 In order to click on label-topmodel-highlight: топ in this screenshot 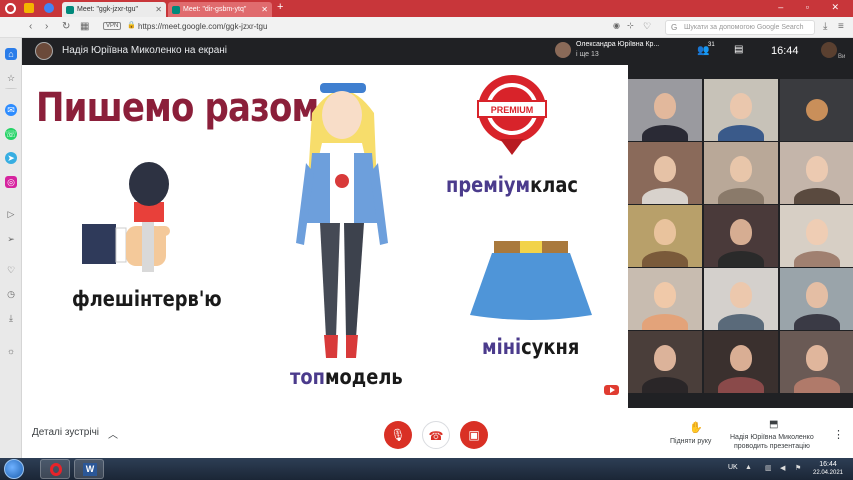, I will do `click(307, 377)`.